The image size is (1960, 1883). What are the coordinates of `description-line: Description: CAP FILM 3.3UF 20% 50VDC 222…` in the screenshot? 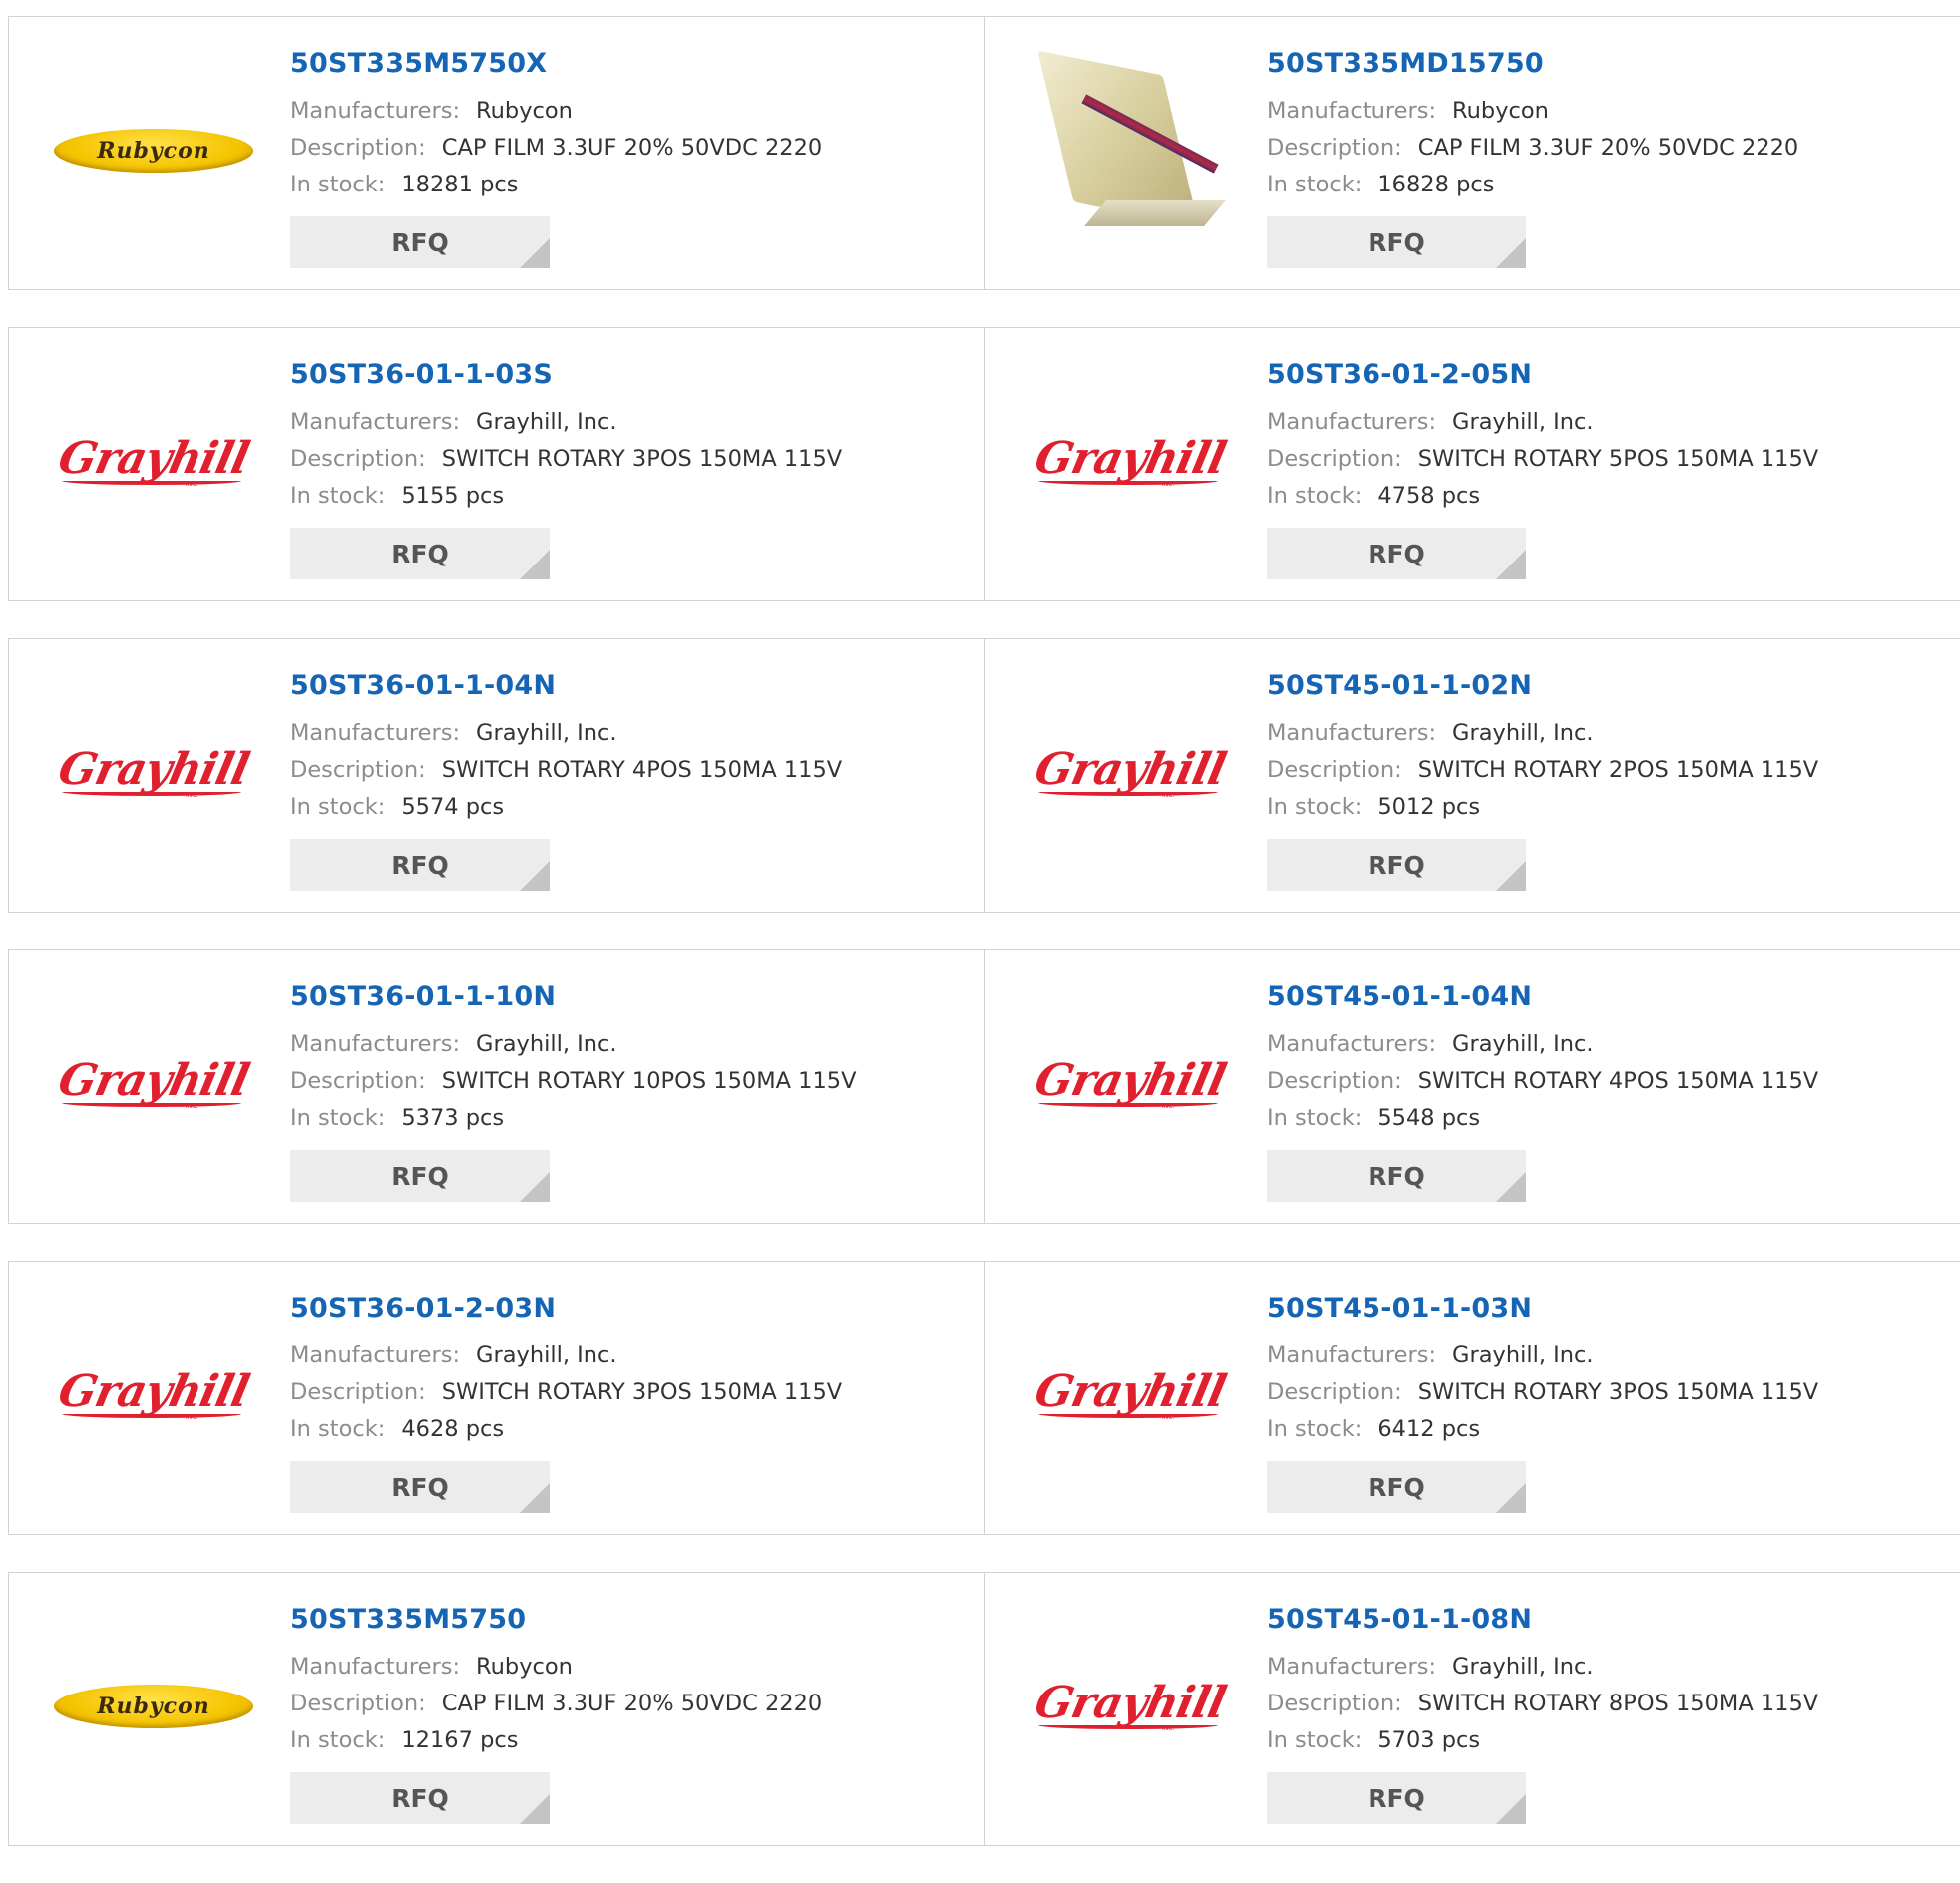 It's located at (1609, 148).